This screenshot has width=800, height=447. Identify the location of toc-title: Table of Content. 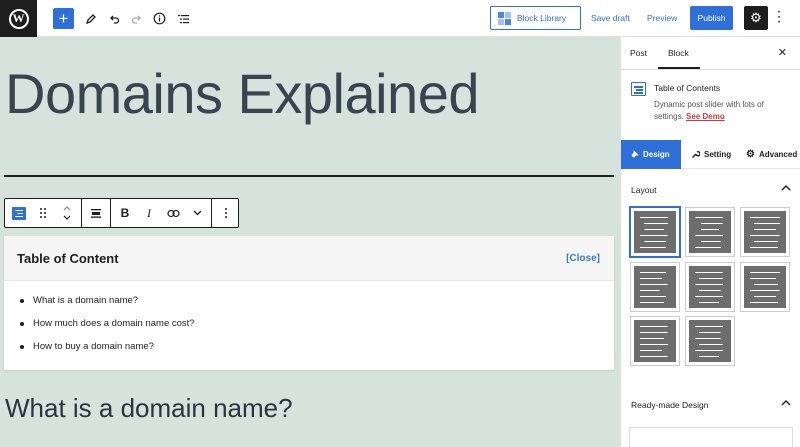
(68, 258).